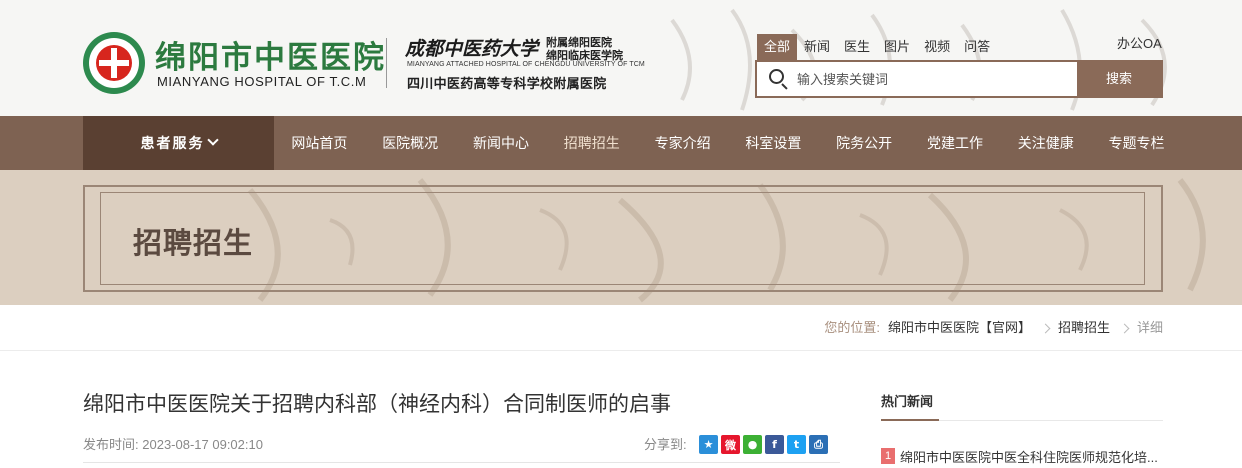  What do you see at coordinates (730, 444) in the screenshot?
I see `weibo-icon: 微` at bounding box center [730, 444].